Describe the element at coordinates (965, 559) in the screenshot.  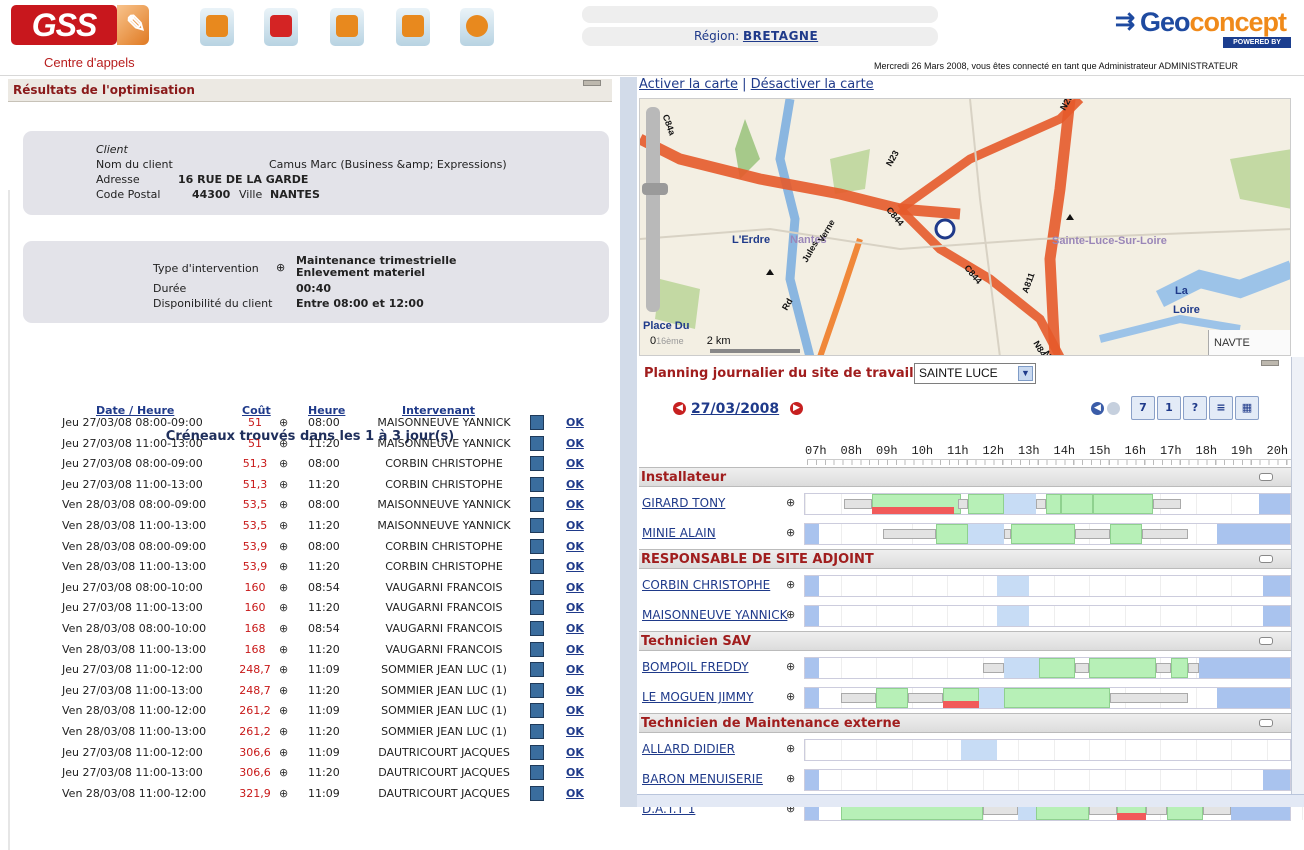
I see `group-header: RESPONSABLE DE SITE ADJOINT` at that location.